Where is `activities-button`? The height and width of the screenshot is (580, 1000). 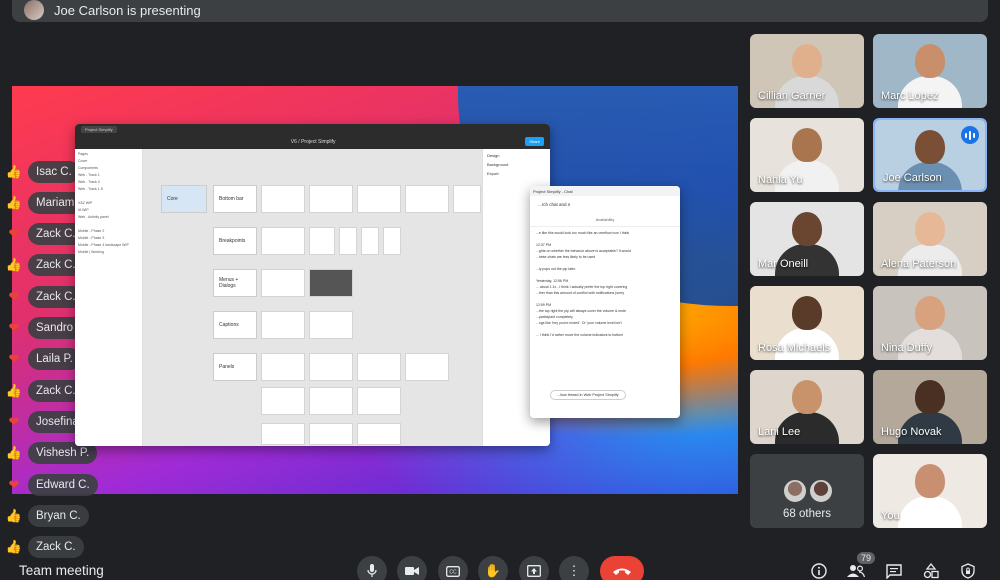
activities-button is located at coordinates (931, 570).